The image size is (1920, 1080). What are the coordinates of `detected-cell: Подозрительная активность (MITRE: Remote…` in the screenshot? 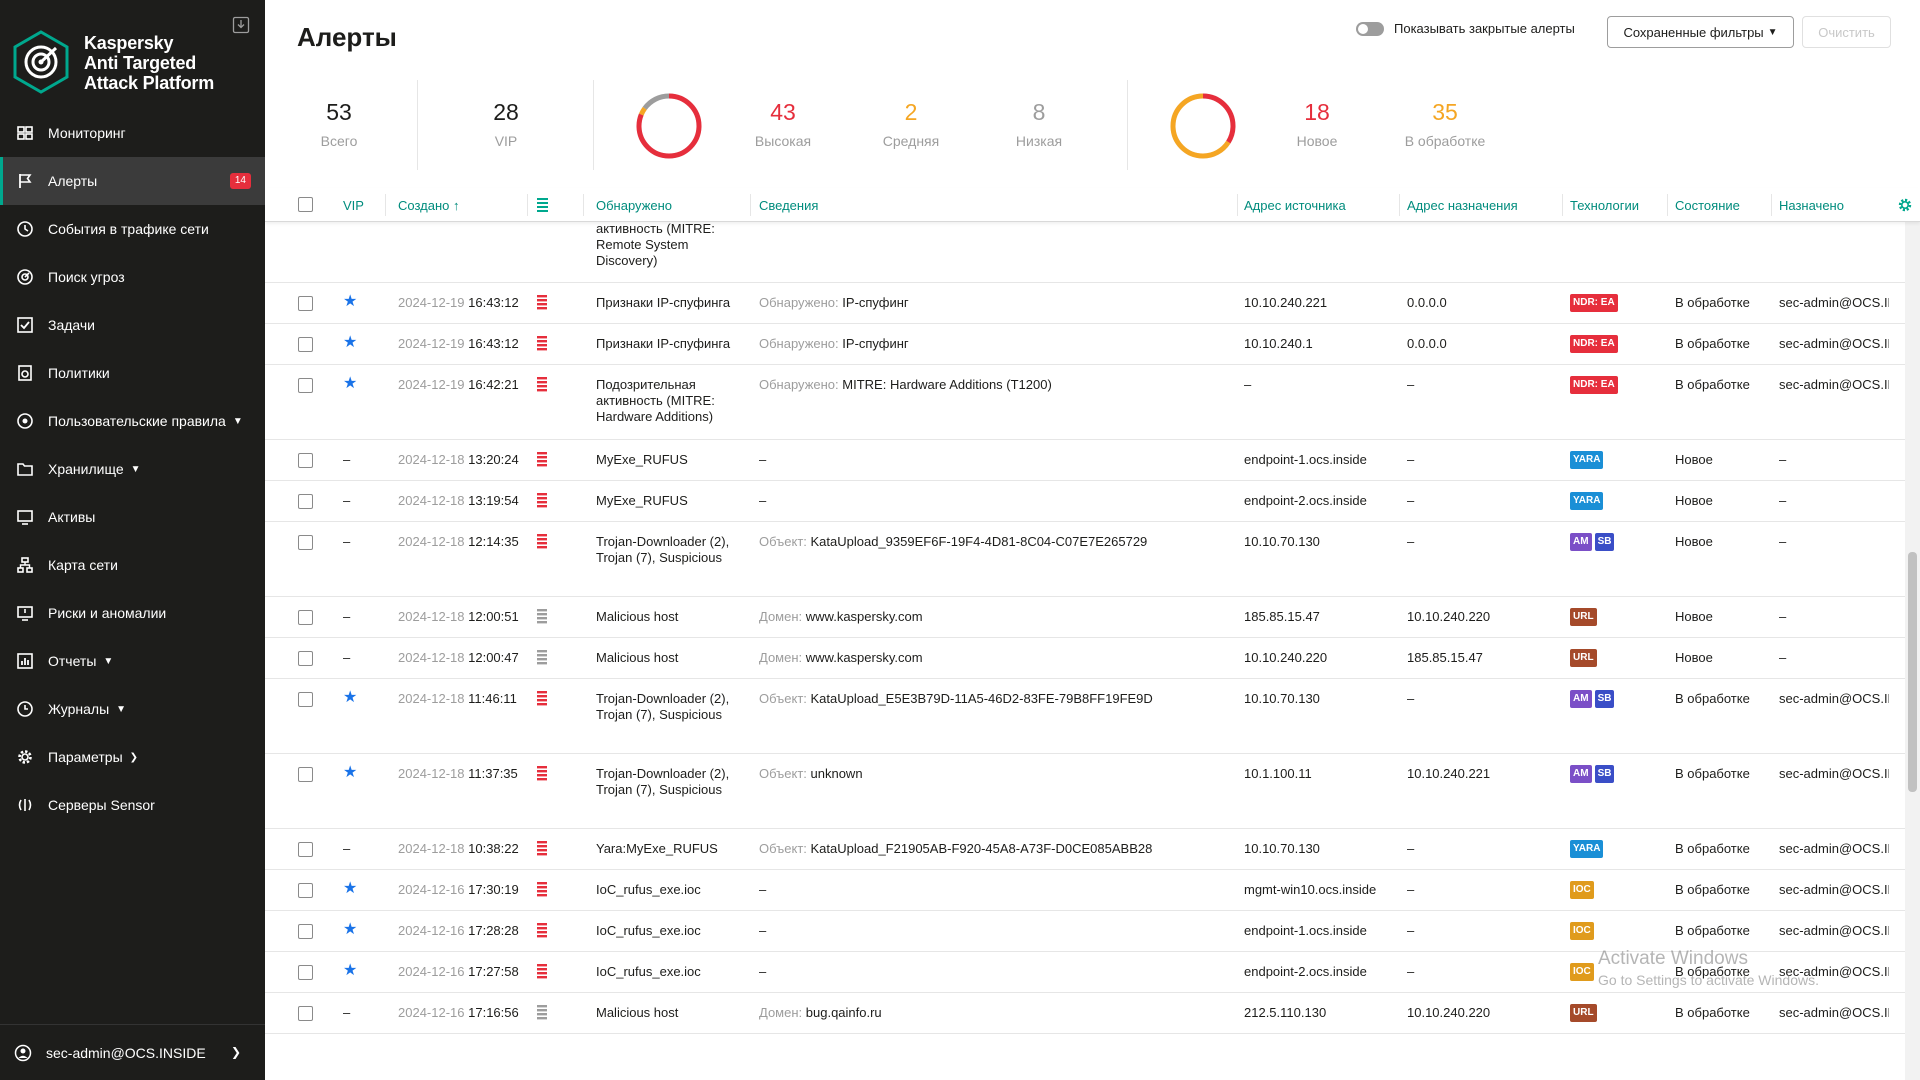 It's located at (663, 245).